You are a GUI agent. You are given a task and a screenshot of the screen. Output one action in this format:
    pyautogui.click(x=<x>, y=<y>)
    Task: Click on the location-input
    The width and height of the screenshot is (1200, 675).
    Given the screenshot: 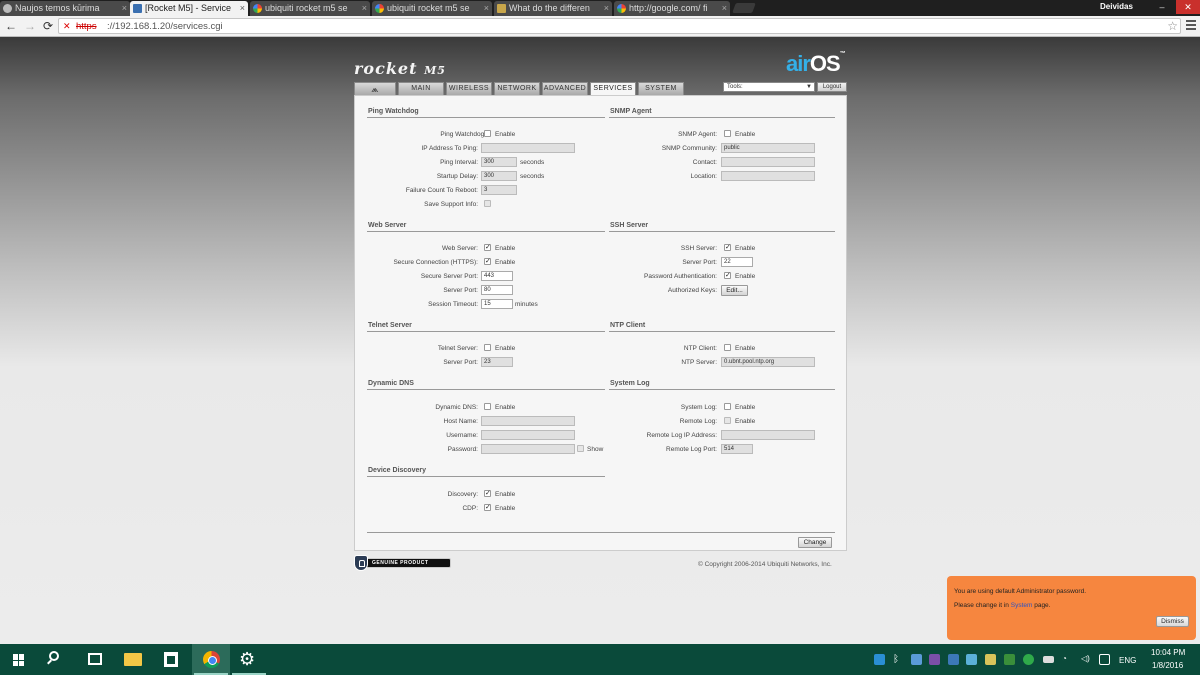 What is the action you would take?
    pyautogui.click(x=768, y=176)
    